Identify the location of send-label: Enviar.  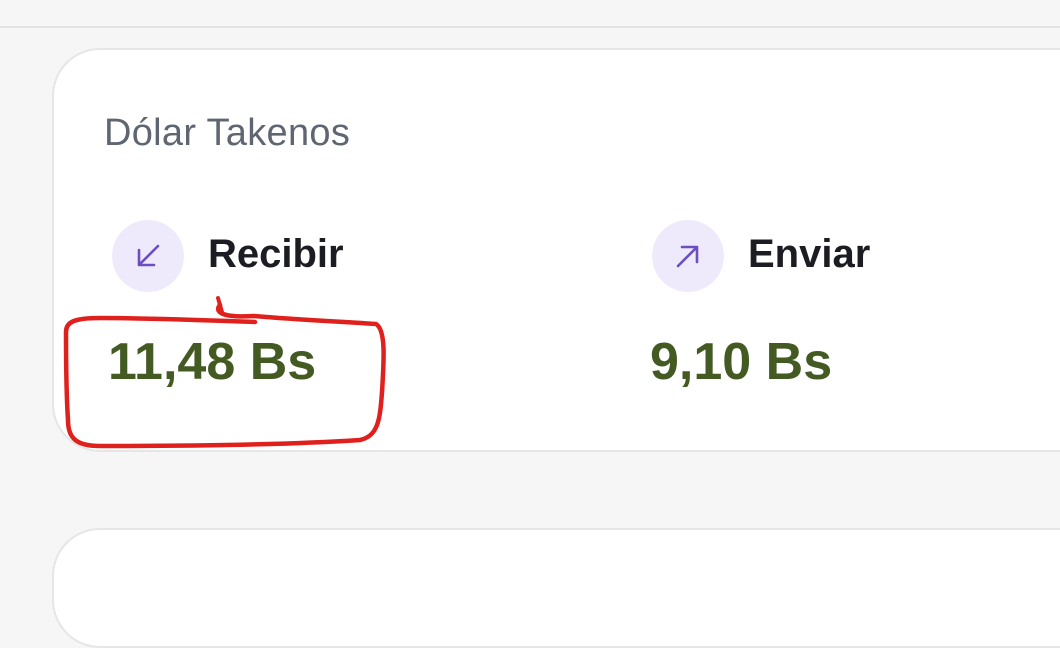
(809, 254).